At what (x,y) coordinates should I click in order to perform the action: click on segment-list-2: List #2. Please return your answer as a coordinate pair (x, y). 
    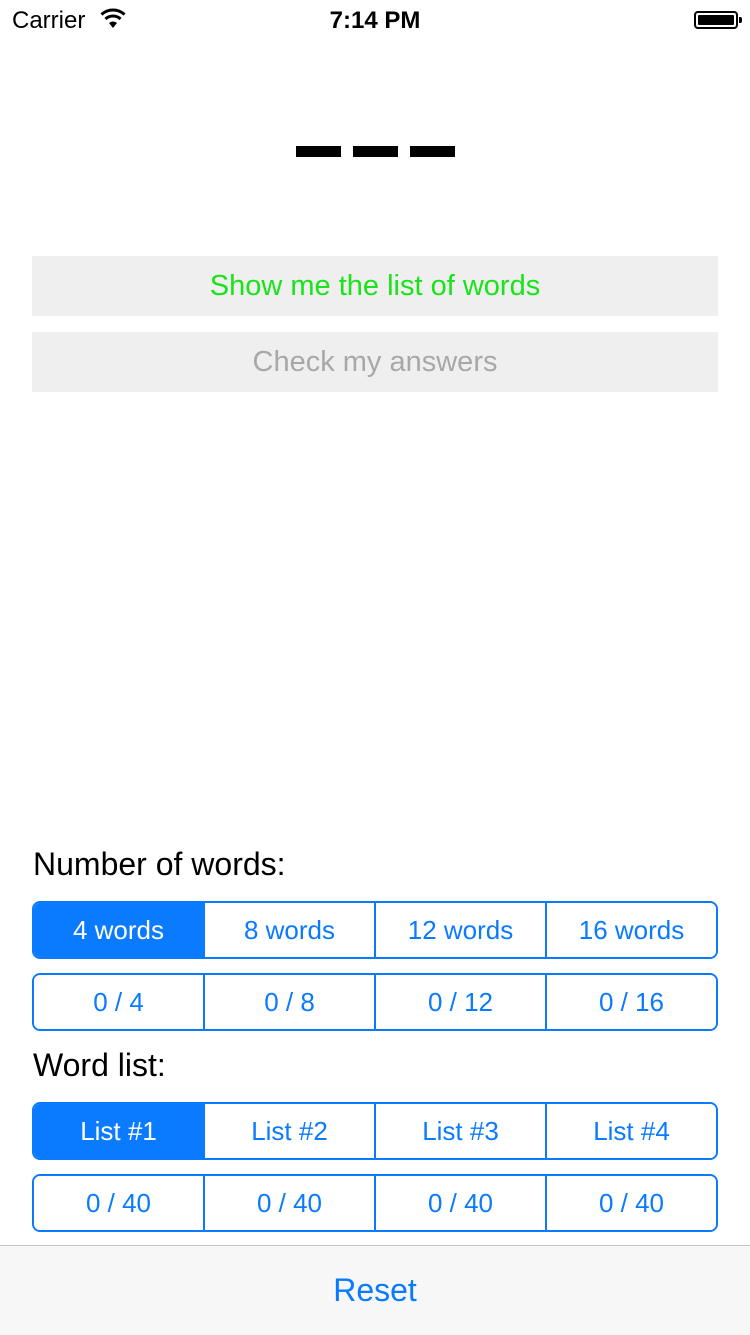
    Looking at the image, I should click on (288, 1131).